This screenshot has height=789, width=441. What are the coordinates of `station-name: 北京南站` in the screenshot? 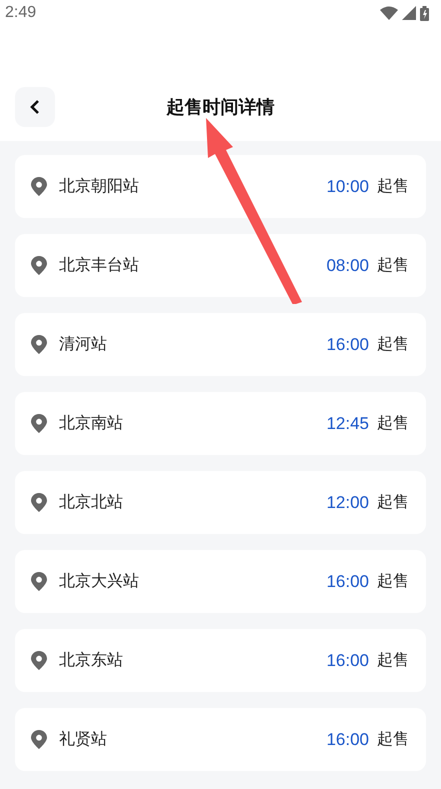 It's located at (91, 423).